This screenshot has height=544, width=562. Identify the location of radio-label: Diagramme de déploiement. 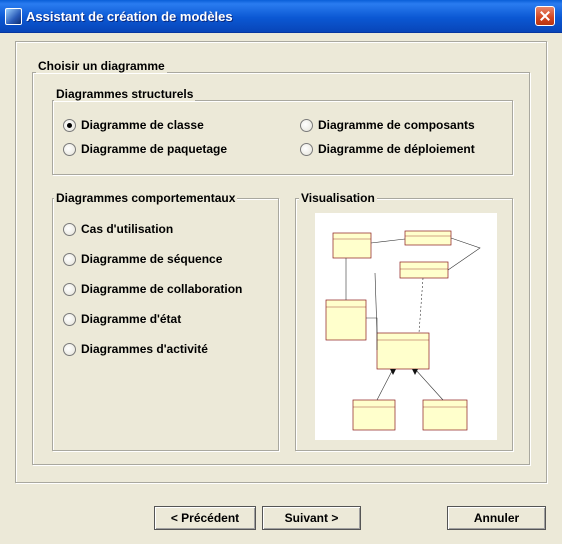
(396, 149).